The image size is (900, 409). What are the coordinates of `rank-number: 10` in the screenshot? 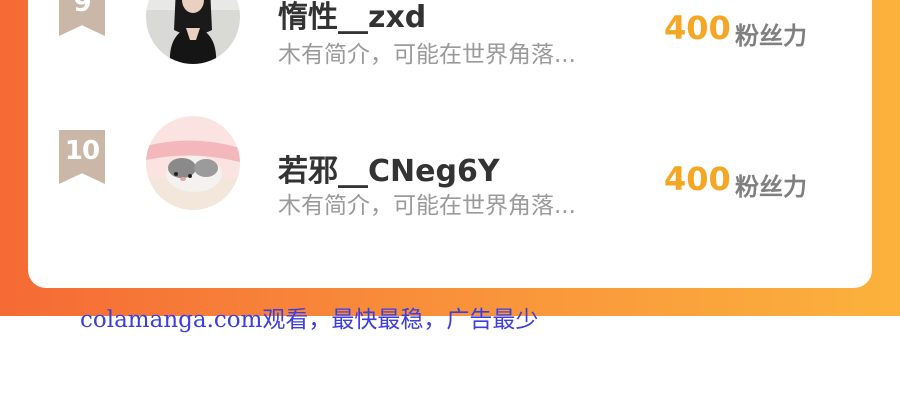 It's located at (82, 151).